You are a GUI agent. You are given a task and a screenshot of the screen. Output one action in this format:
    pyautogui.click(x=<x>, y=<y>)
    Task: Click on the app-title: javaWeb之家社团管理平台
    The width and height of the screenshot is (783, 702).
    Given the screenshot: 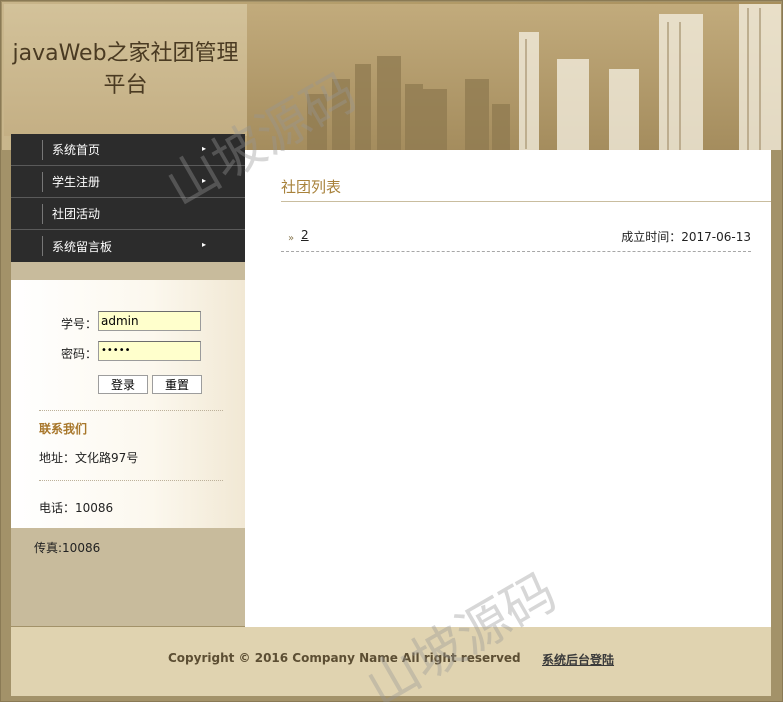 What is the action you would take?
    pyautogui.click(x=125, y=69)
    